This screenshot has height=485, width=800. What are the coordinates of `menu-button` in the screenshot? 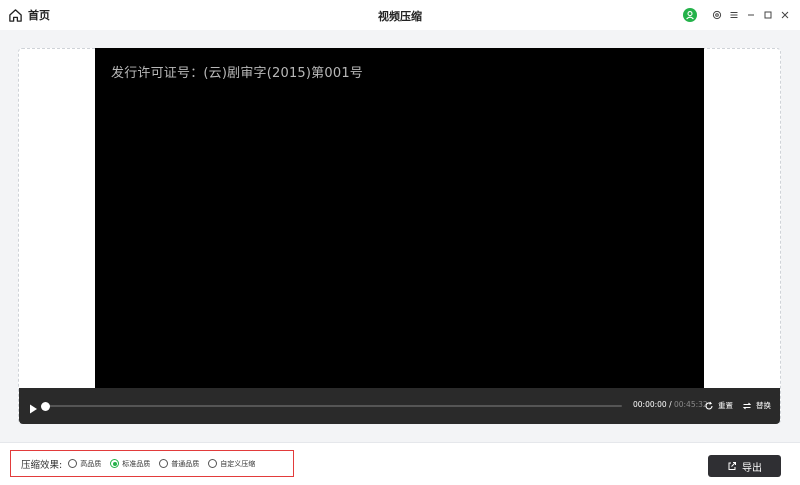 It's located at (733, 15).